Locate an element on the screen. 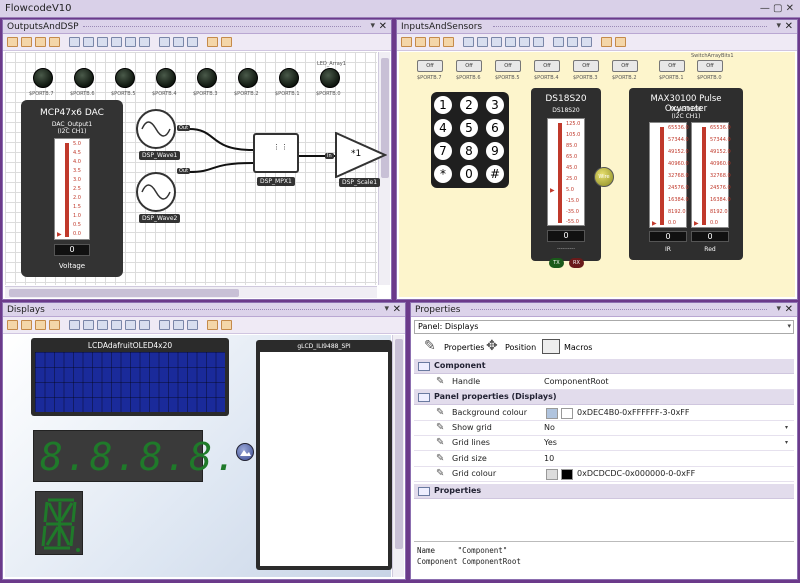  panel-header: Displays ▾ ✕ is located at coordinates (204, 310).